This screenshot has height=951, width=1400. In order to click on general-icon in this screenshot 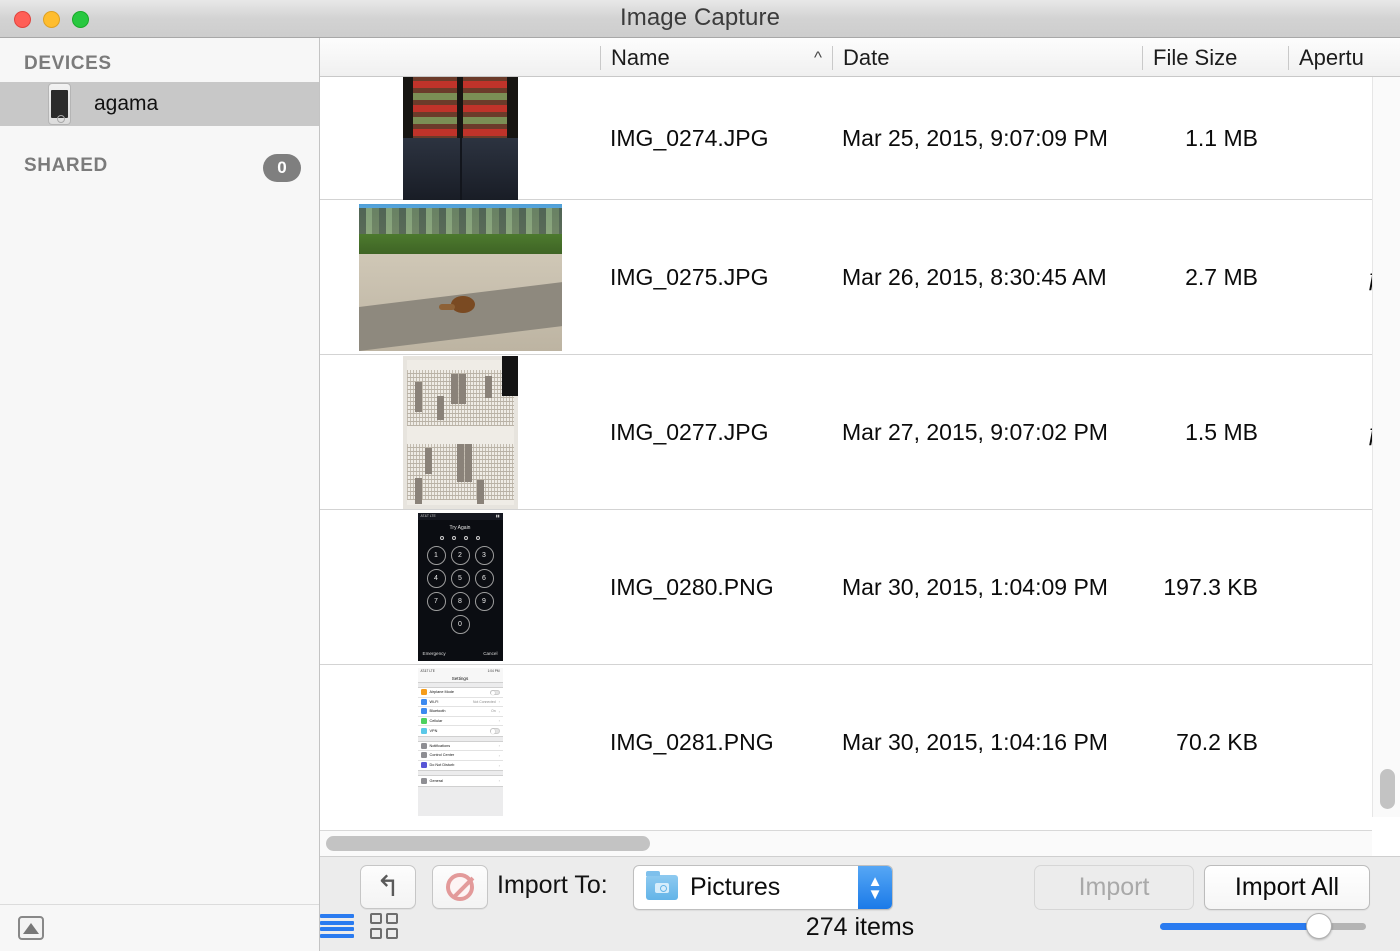, I will do `click(423, 780)`.